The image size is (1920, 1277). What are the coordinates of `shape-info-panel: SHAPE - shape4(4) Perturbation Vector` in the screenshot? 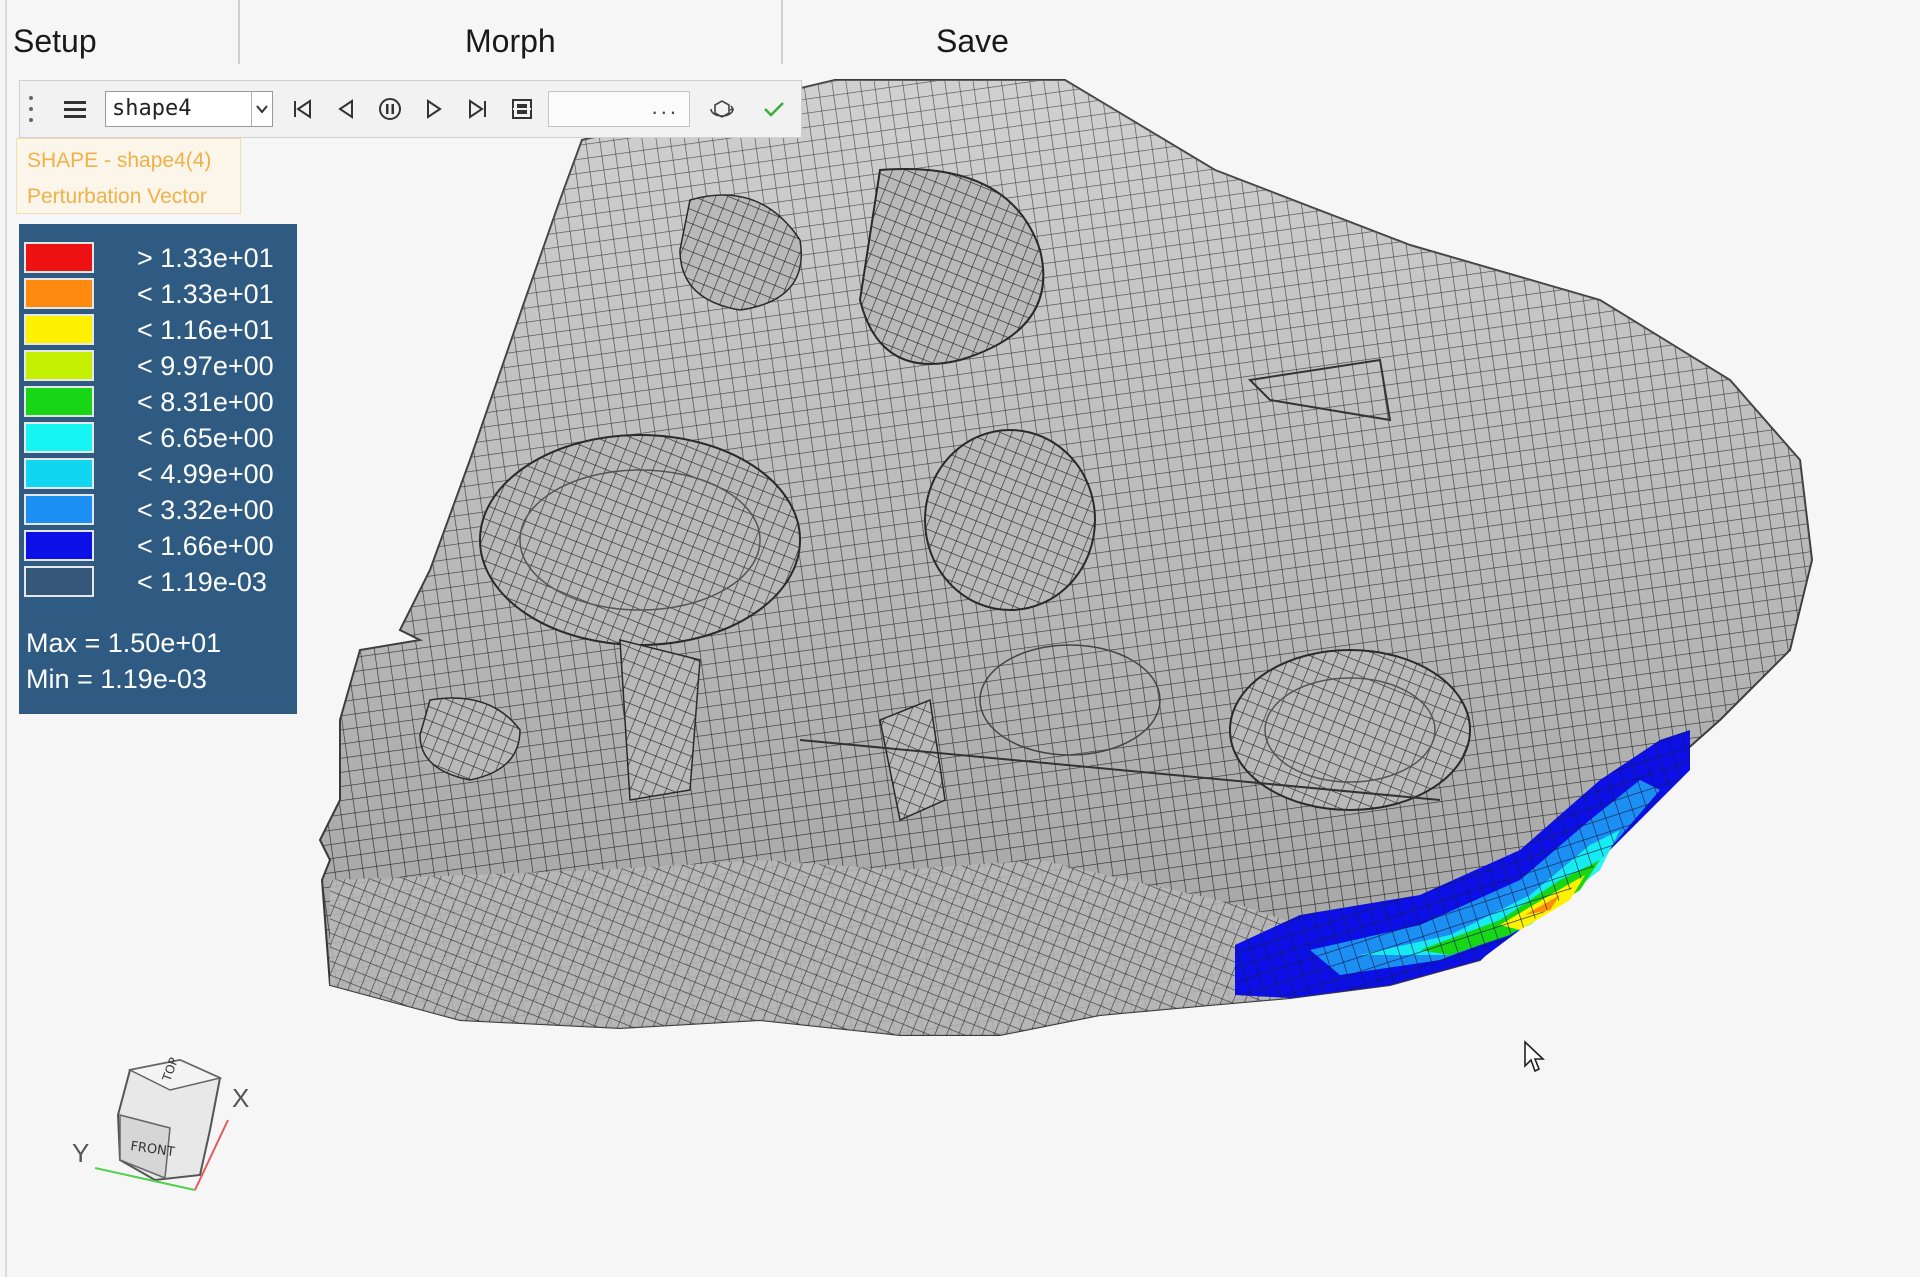 It's located at (128, 176).